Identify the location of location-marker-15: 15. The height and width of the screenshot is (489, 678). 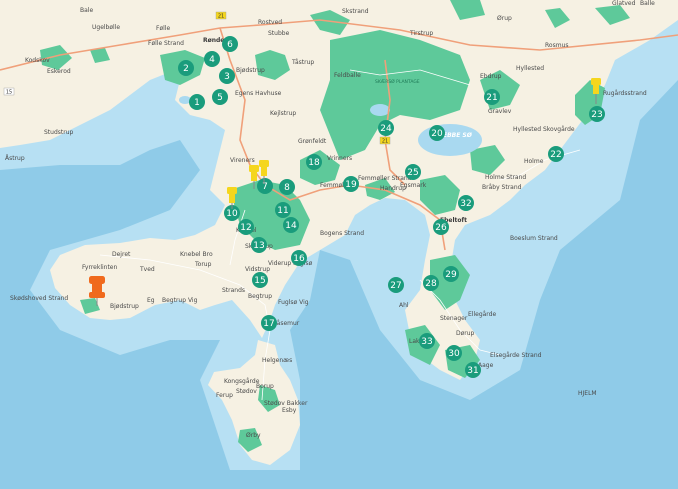
(260, 280).